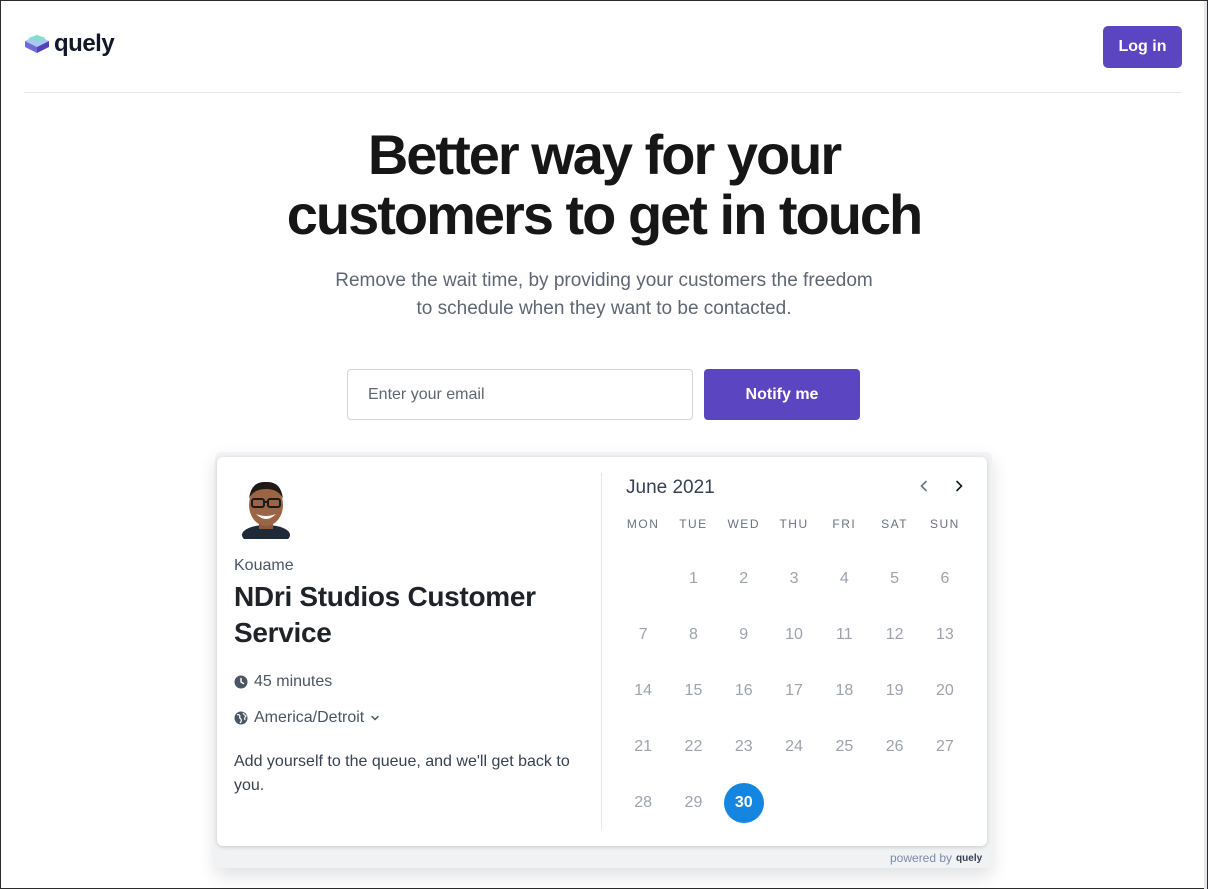 Image resolution: width=1208 pixels, height=889 pixels. What do you see at coordinates (37, 44) in the screenshot?
I see `quely-logo-icon` at bounding box center [37, 44].